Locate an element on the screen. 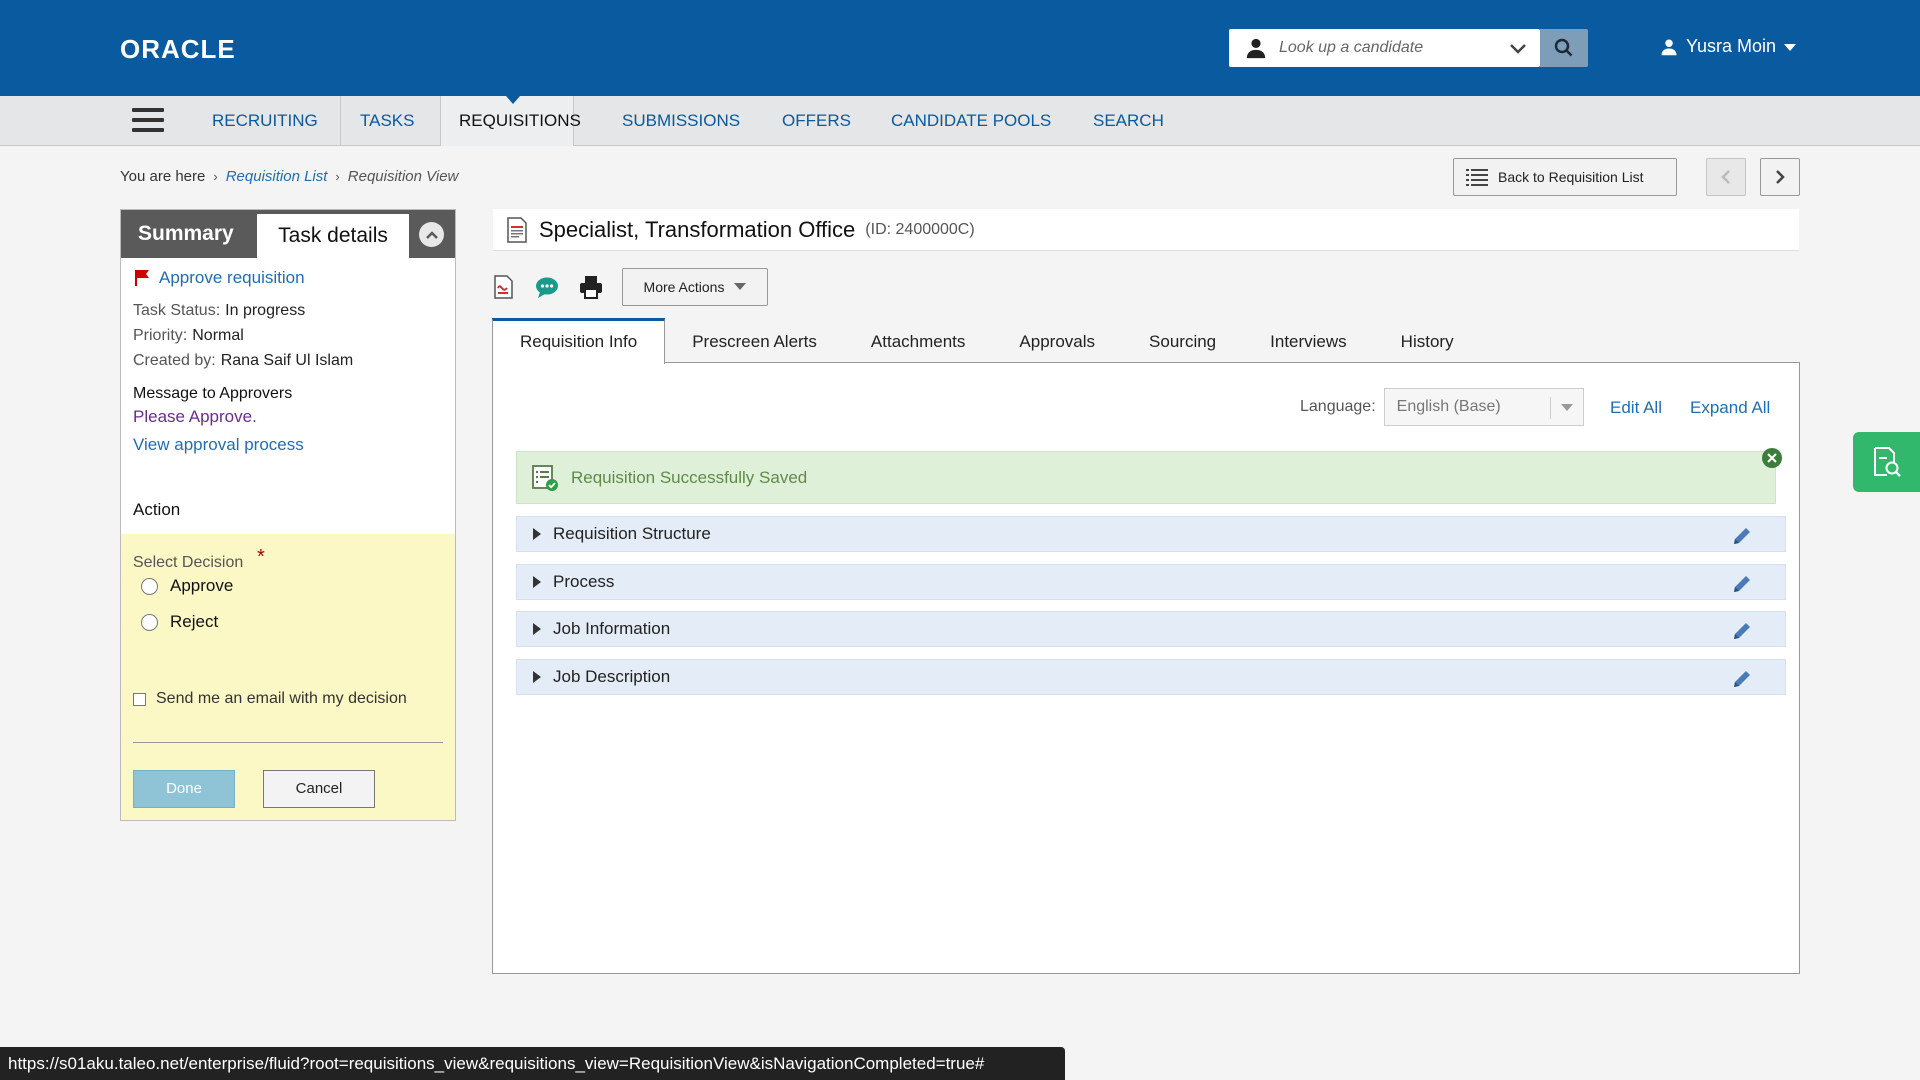 The height and width of the screenshot is (1080, 1920). tab-approvals: Approvals is located at coordinates (1057, 340).